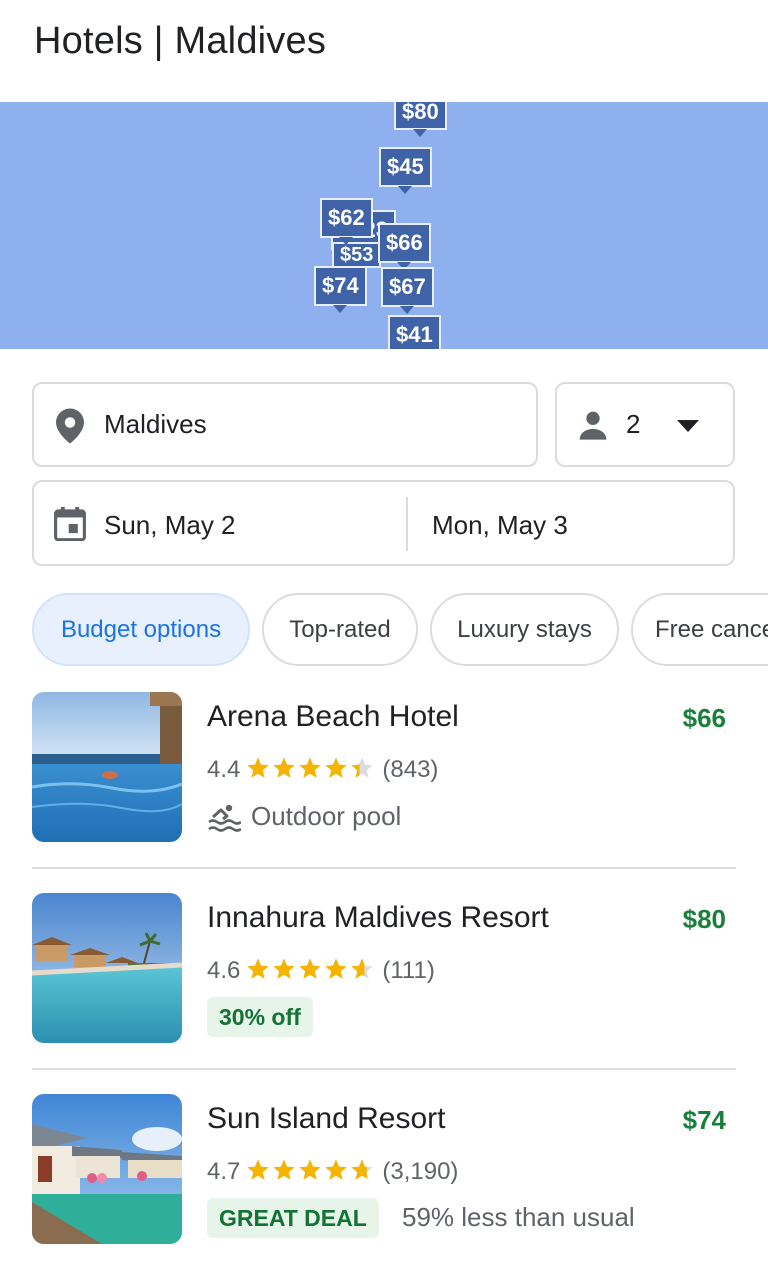  Describe the element at coordinates (70, 524) in the screenshot. I see `calendar-icon` at that location.